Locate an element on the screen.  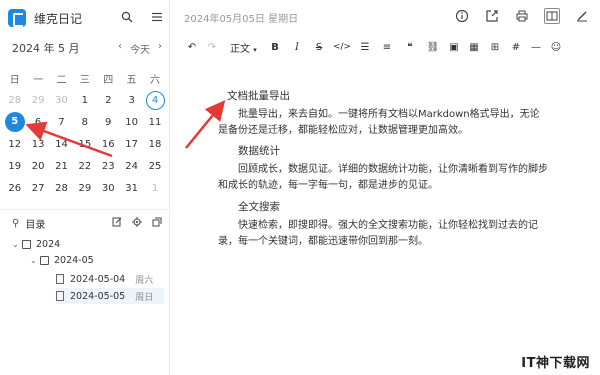
prev-month-icon: ‹ is located at coordinates (120, 48).